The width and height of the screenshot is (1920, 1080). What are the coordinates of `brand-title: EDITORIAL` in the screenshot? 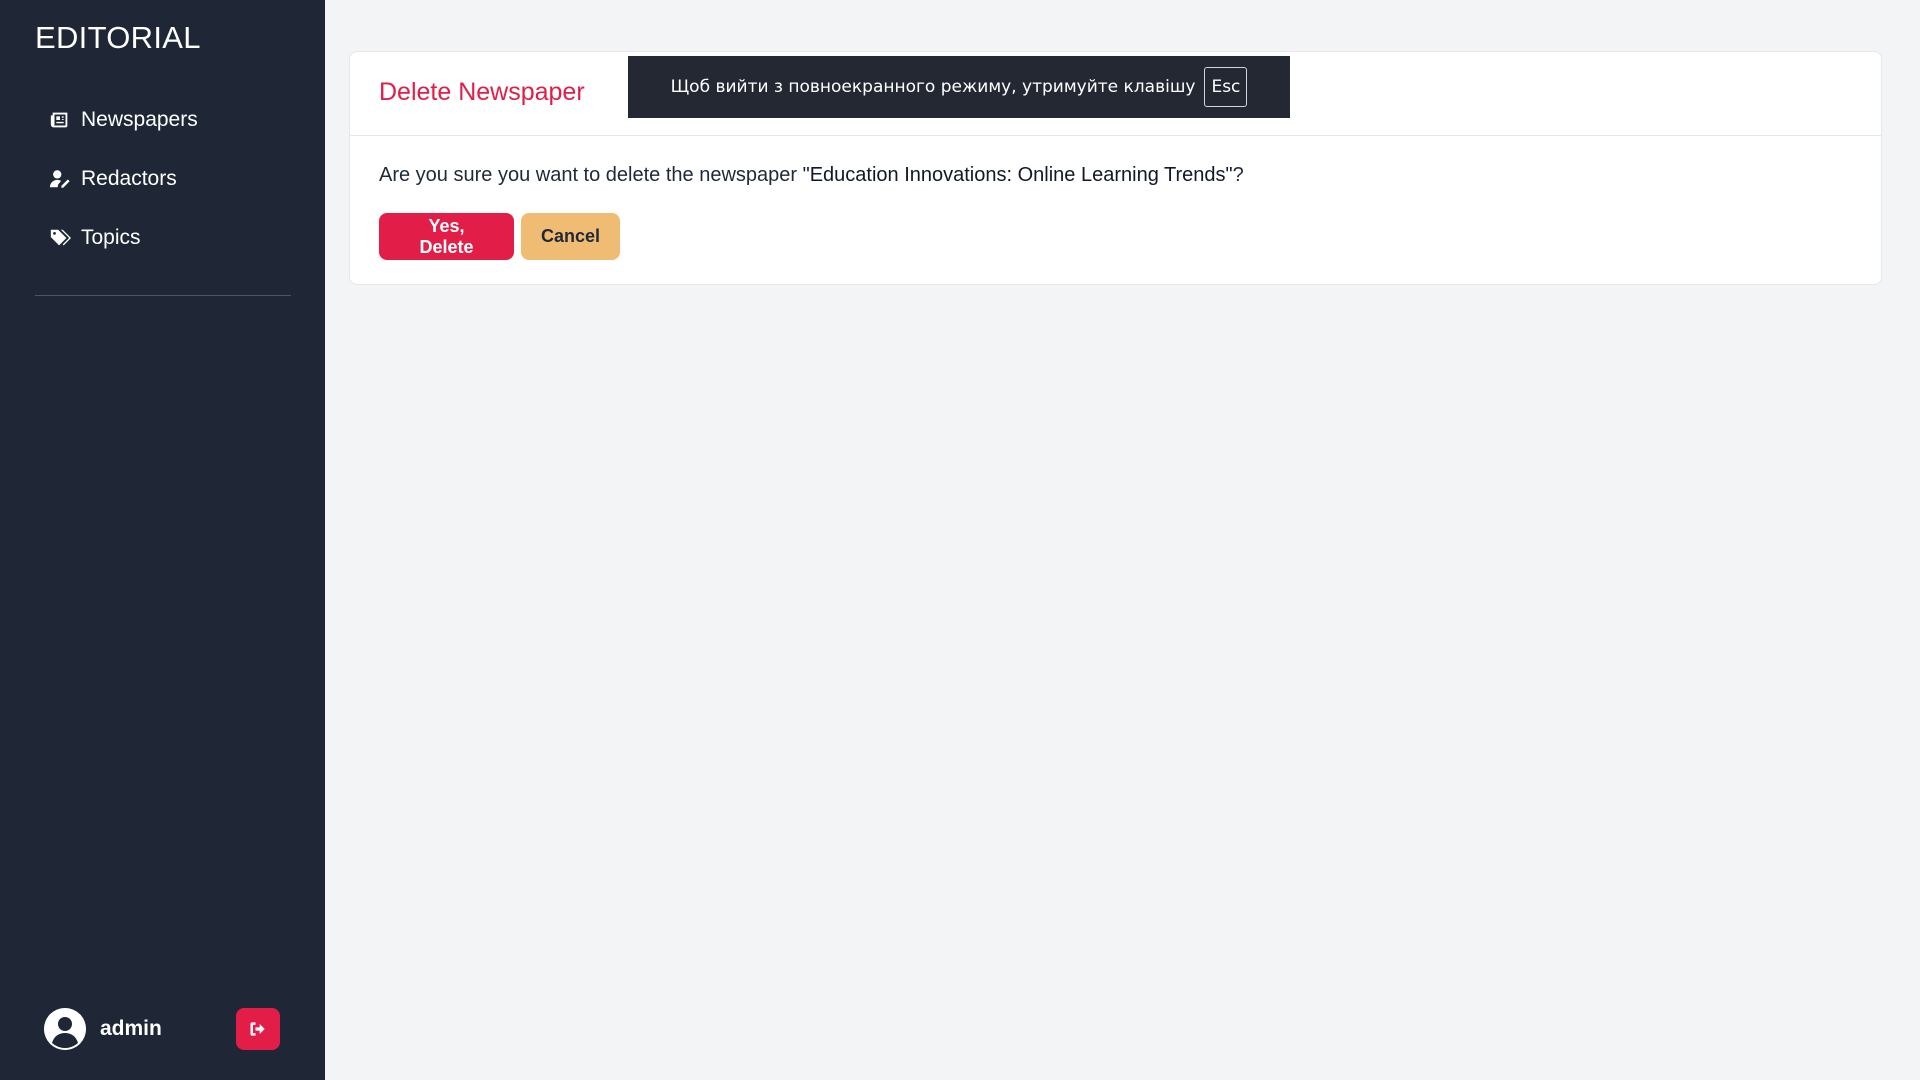 It's located at (118, 37).